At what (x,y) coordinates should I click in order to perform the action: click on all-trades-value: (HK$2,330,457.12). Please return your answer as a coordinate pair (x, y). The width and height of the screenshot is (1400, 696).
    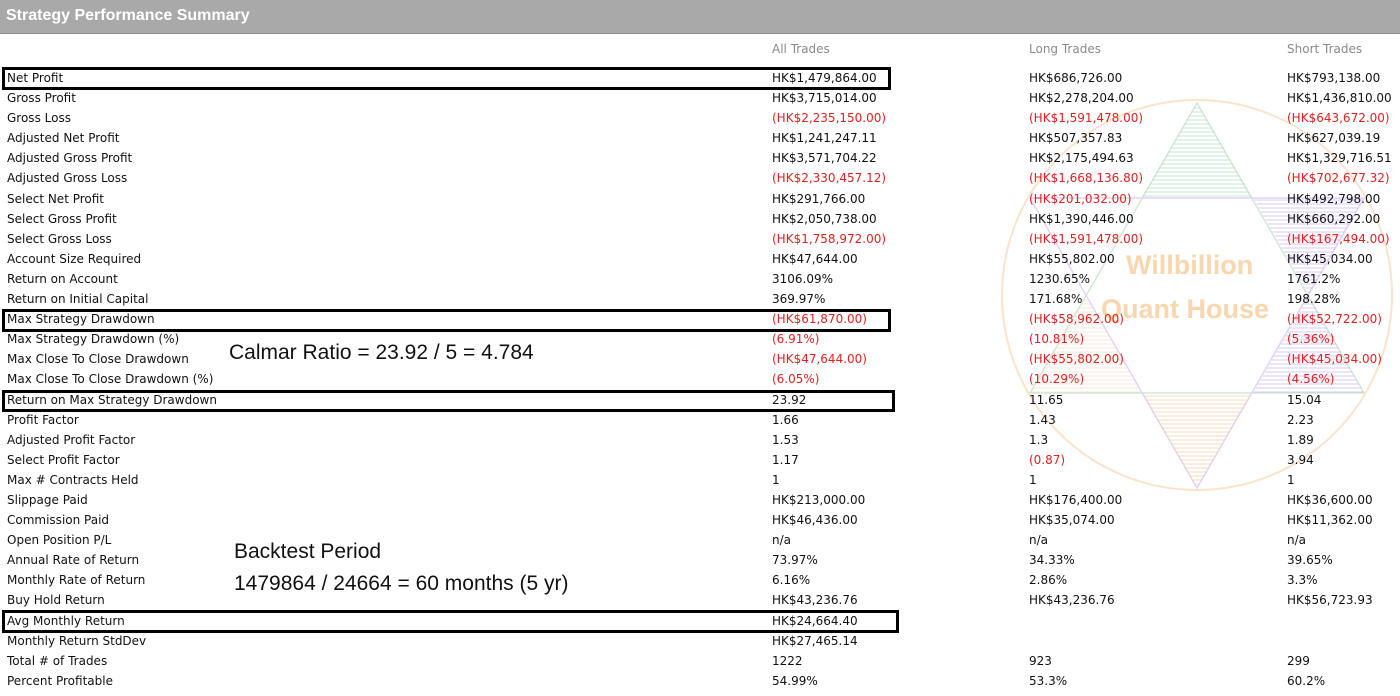
    Looking at the image, I should click on (829, 178).